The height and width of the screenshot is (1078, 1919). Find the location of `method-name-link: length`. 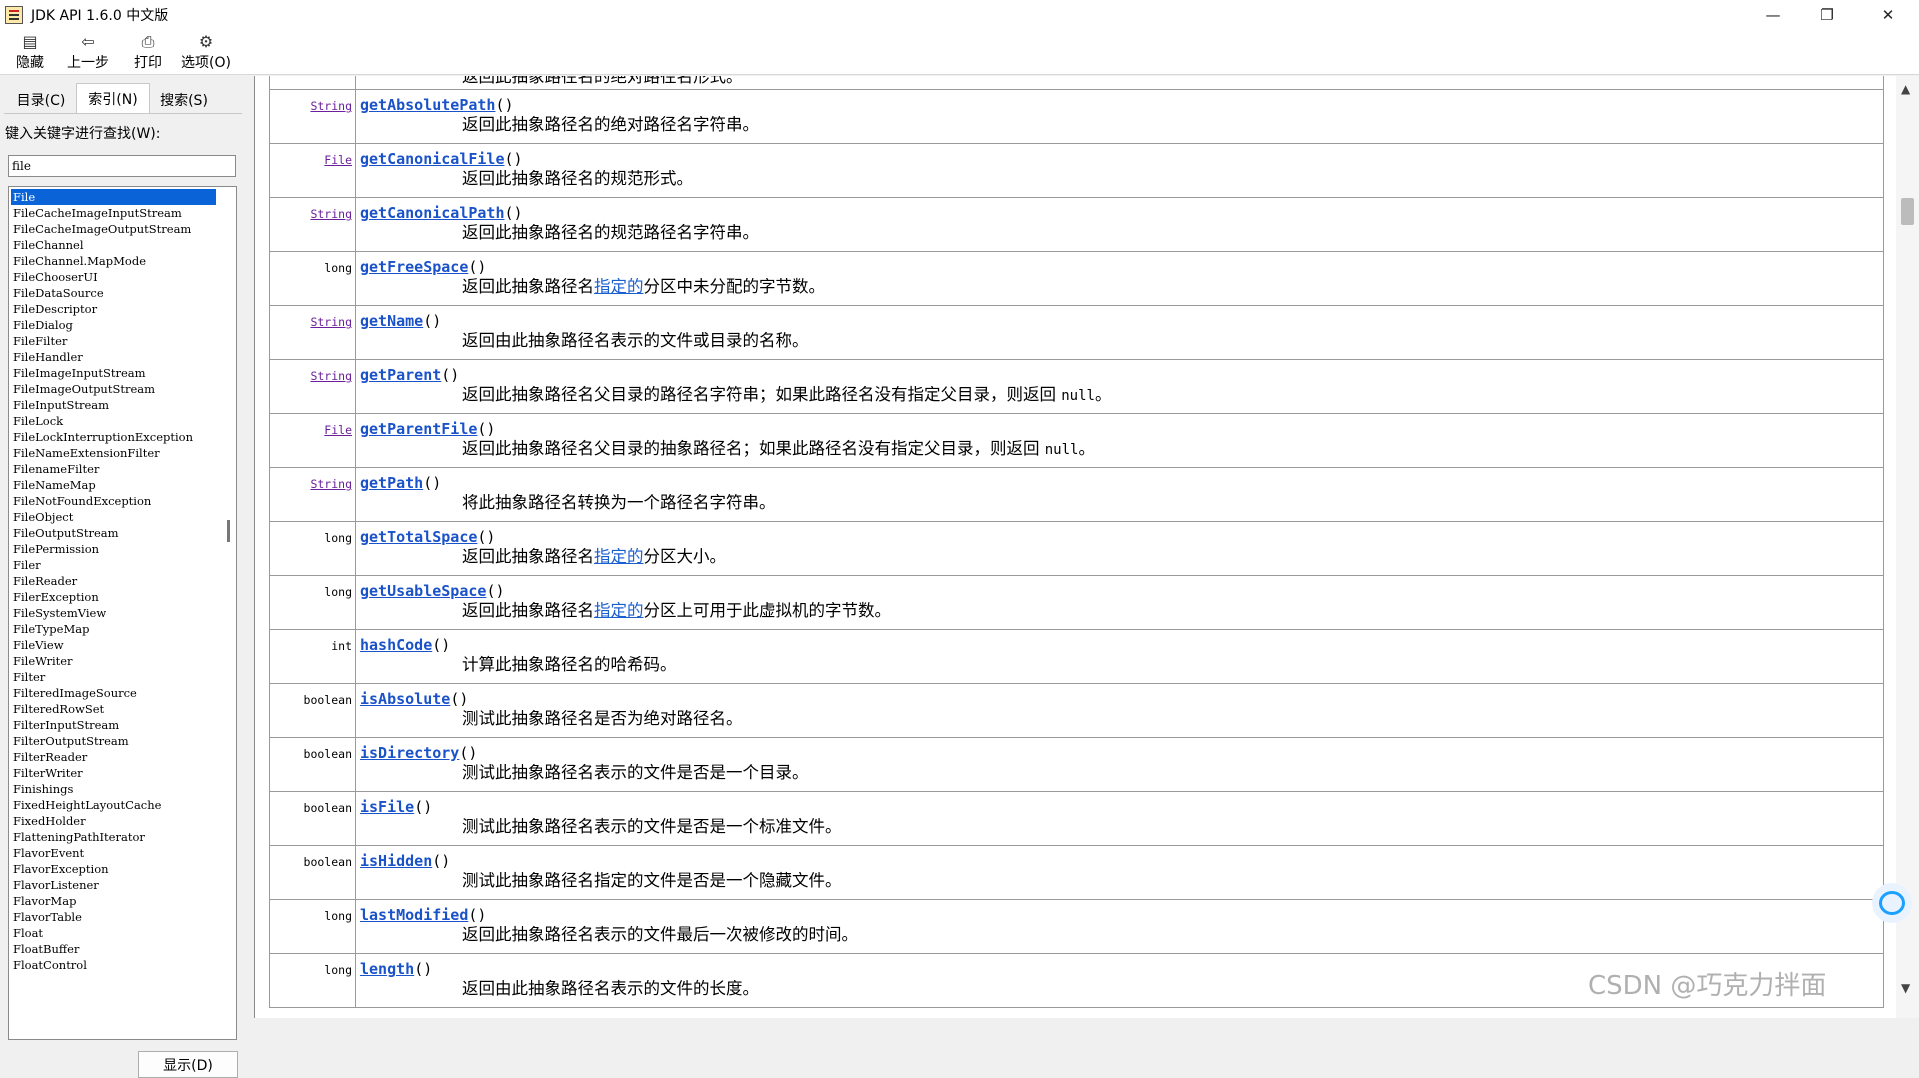

method-name-link: length is located at coordinates (387, 969).